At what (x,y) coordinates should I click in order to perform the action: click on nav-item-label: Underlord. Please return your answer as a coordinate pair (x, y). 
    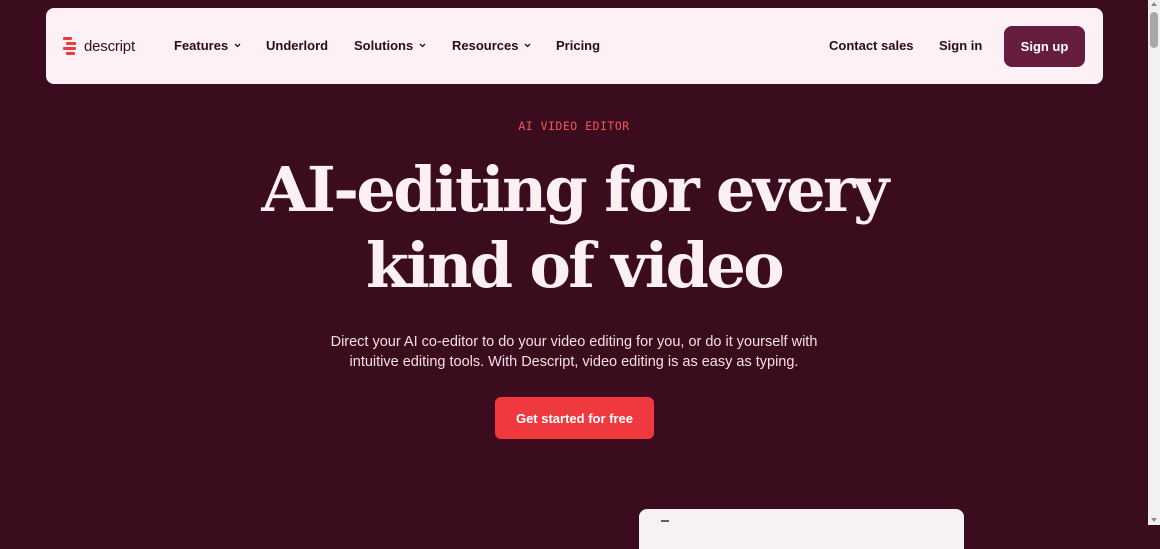
    Looking at the image, I should click on (297, 45).